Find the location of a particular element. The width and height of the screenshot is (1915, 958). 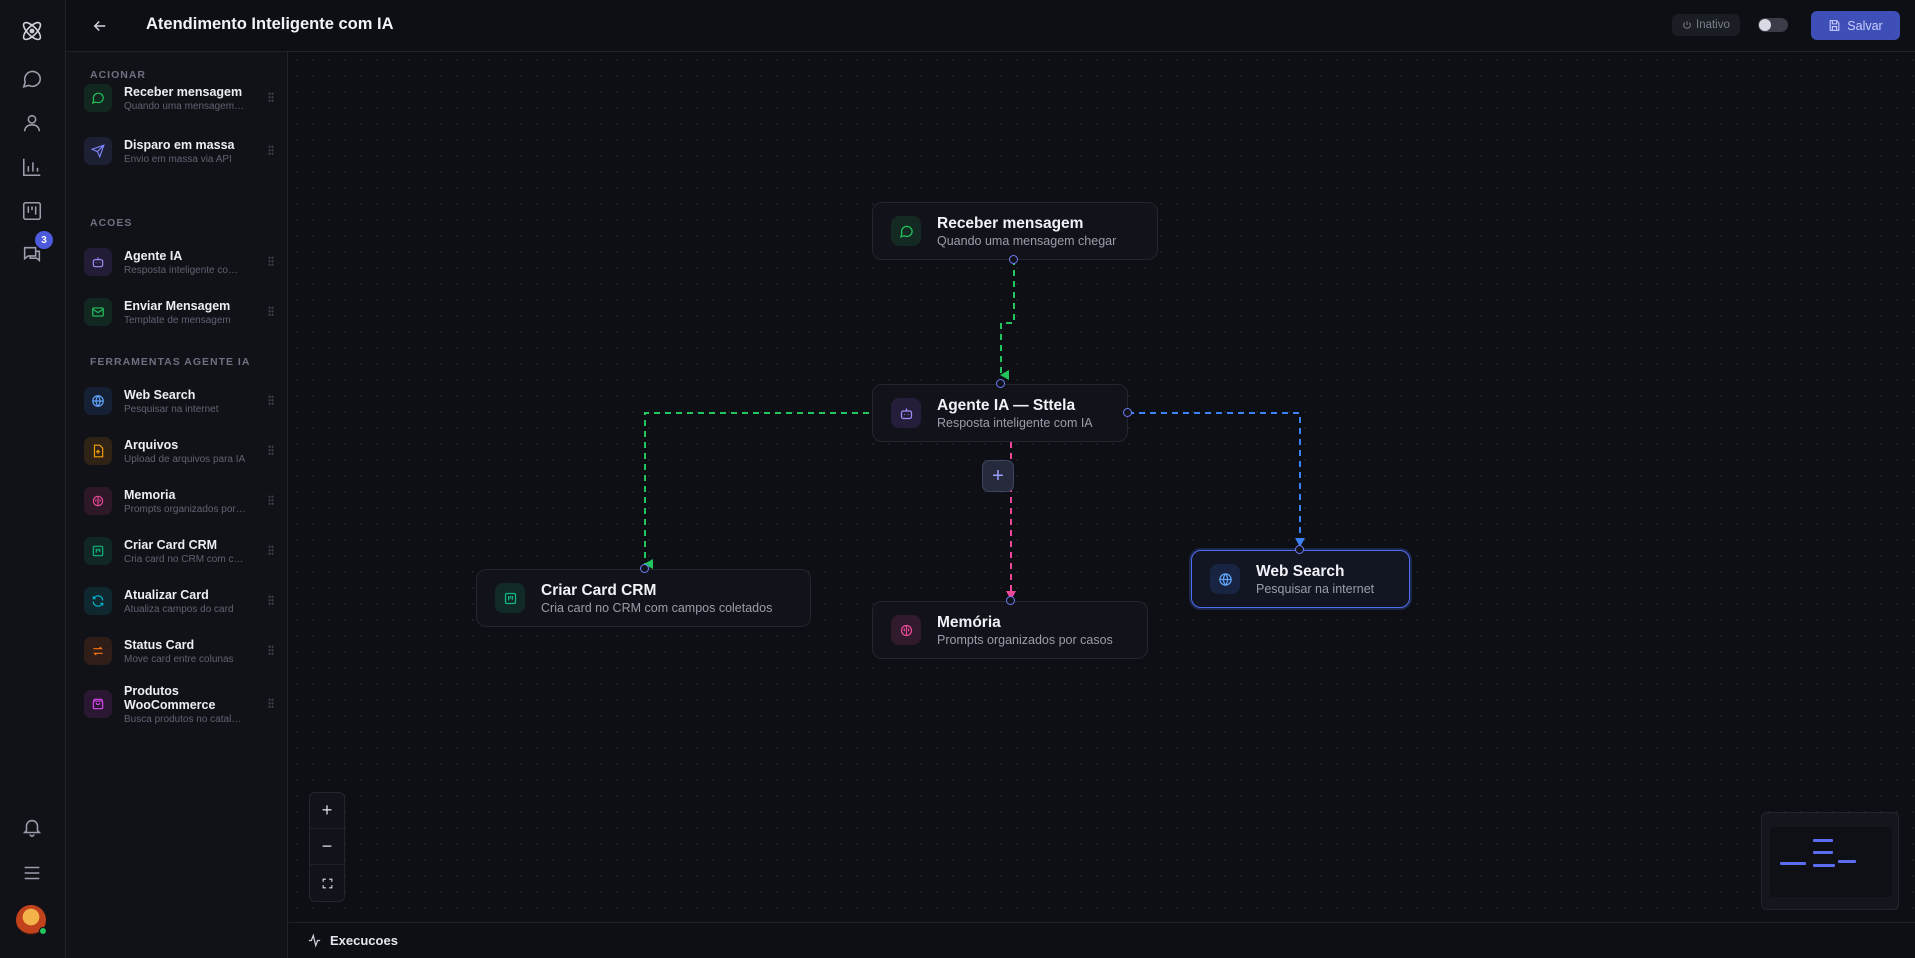

chat-icon is located at coordinates (32, 79).